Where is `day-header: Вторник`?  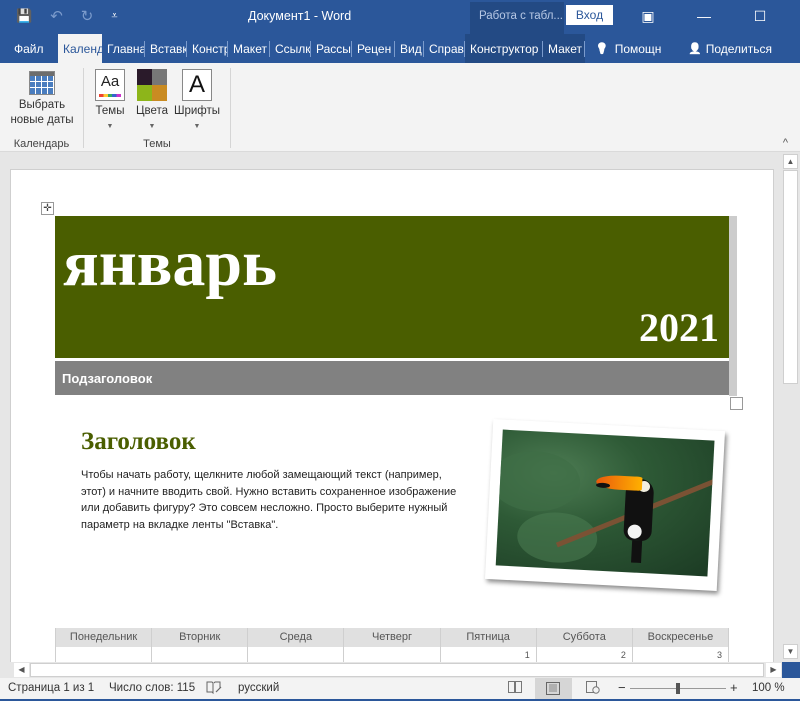
day-header: Вторник is located at coordinates (199, 637).